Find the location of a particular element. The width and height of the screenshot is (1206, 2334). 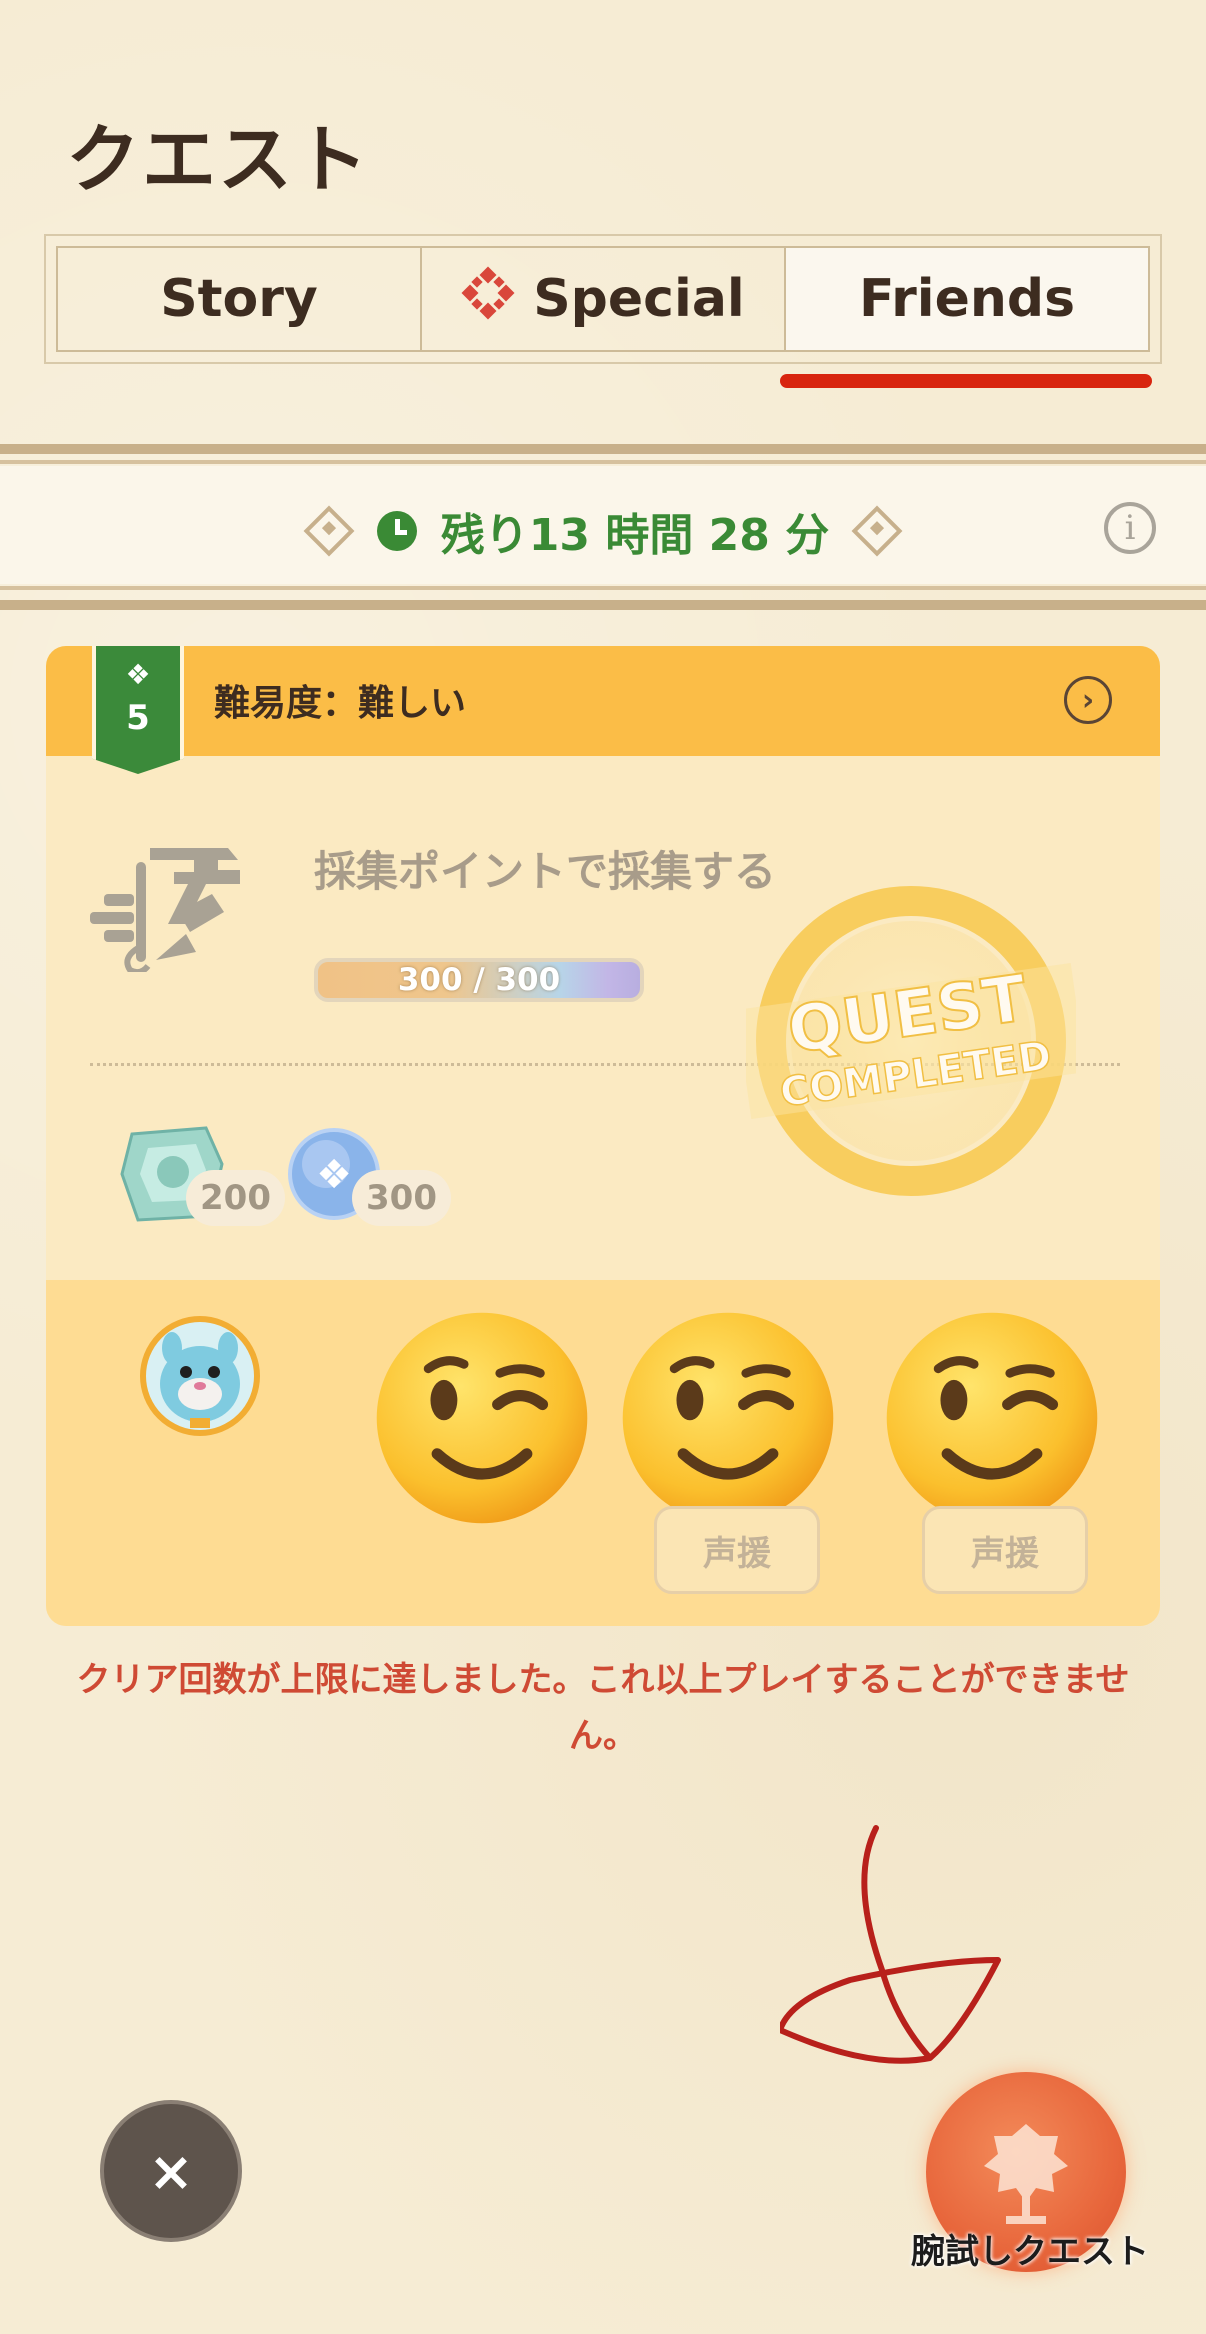

clear-limit-message: クリア回数が上限に達しました。これ以上プレイすることができません。 is located at coordinates (603, 1708).